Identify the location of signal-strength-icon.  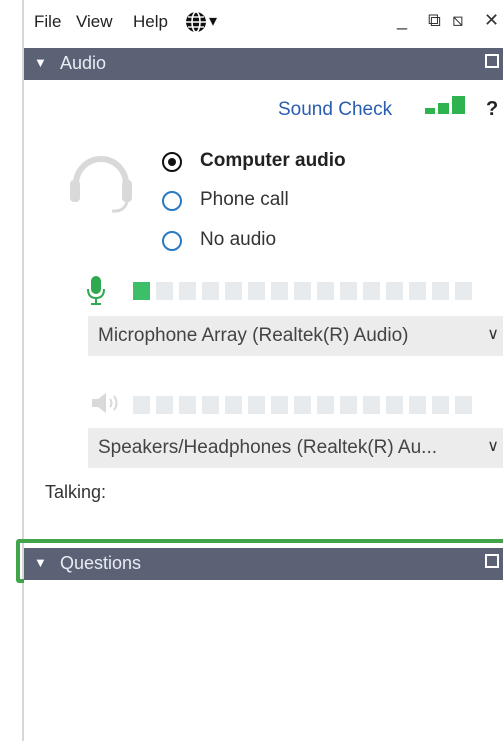
(445, 105).